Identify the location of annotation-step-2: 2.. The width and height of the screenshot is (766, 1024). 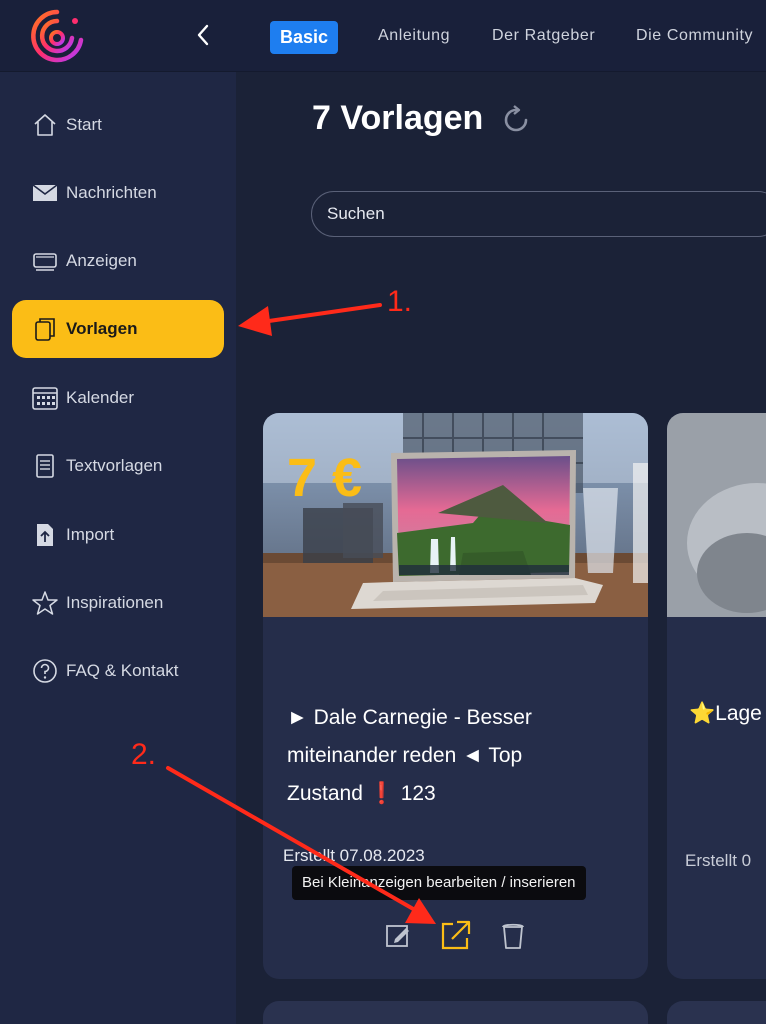
(144, 754).